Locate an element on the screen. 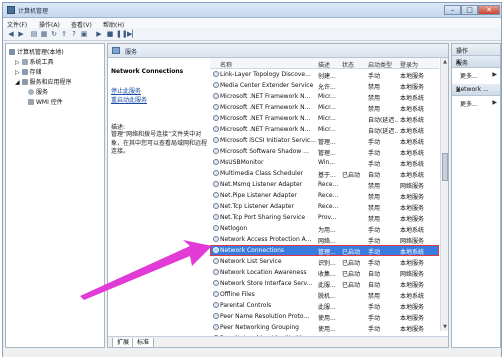  row-log-on-as: 本地服务 is located at coordinates (412, 87).